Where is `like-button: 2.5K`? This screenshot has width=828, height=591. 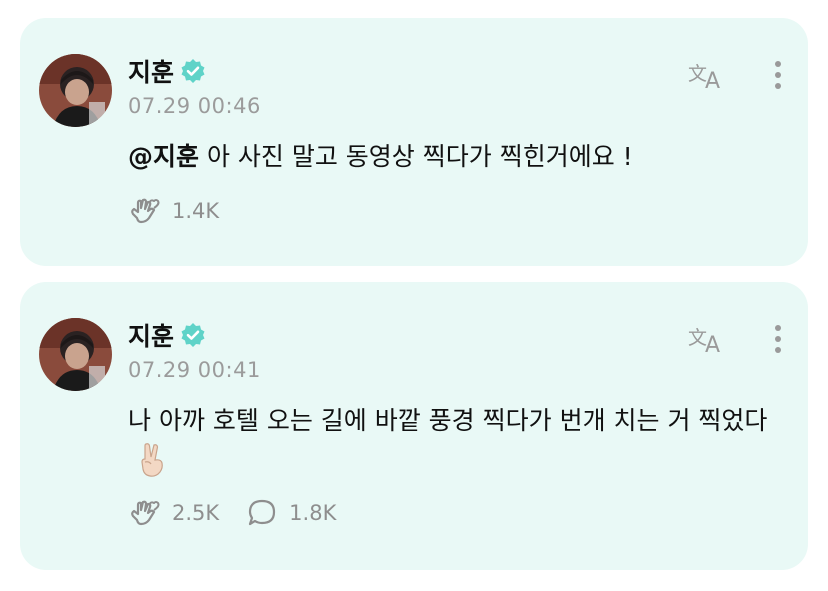 like-button: 2.5K is located at coordinates (173, 513).